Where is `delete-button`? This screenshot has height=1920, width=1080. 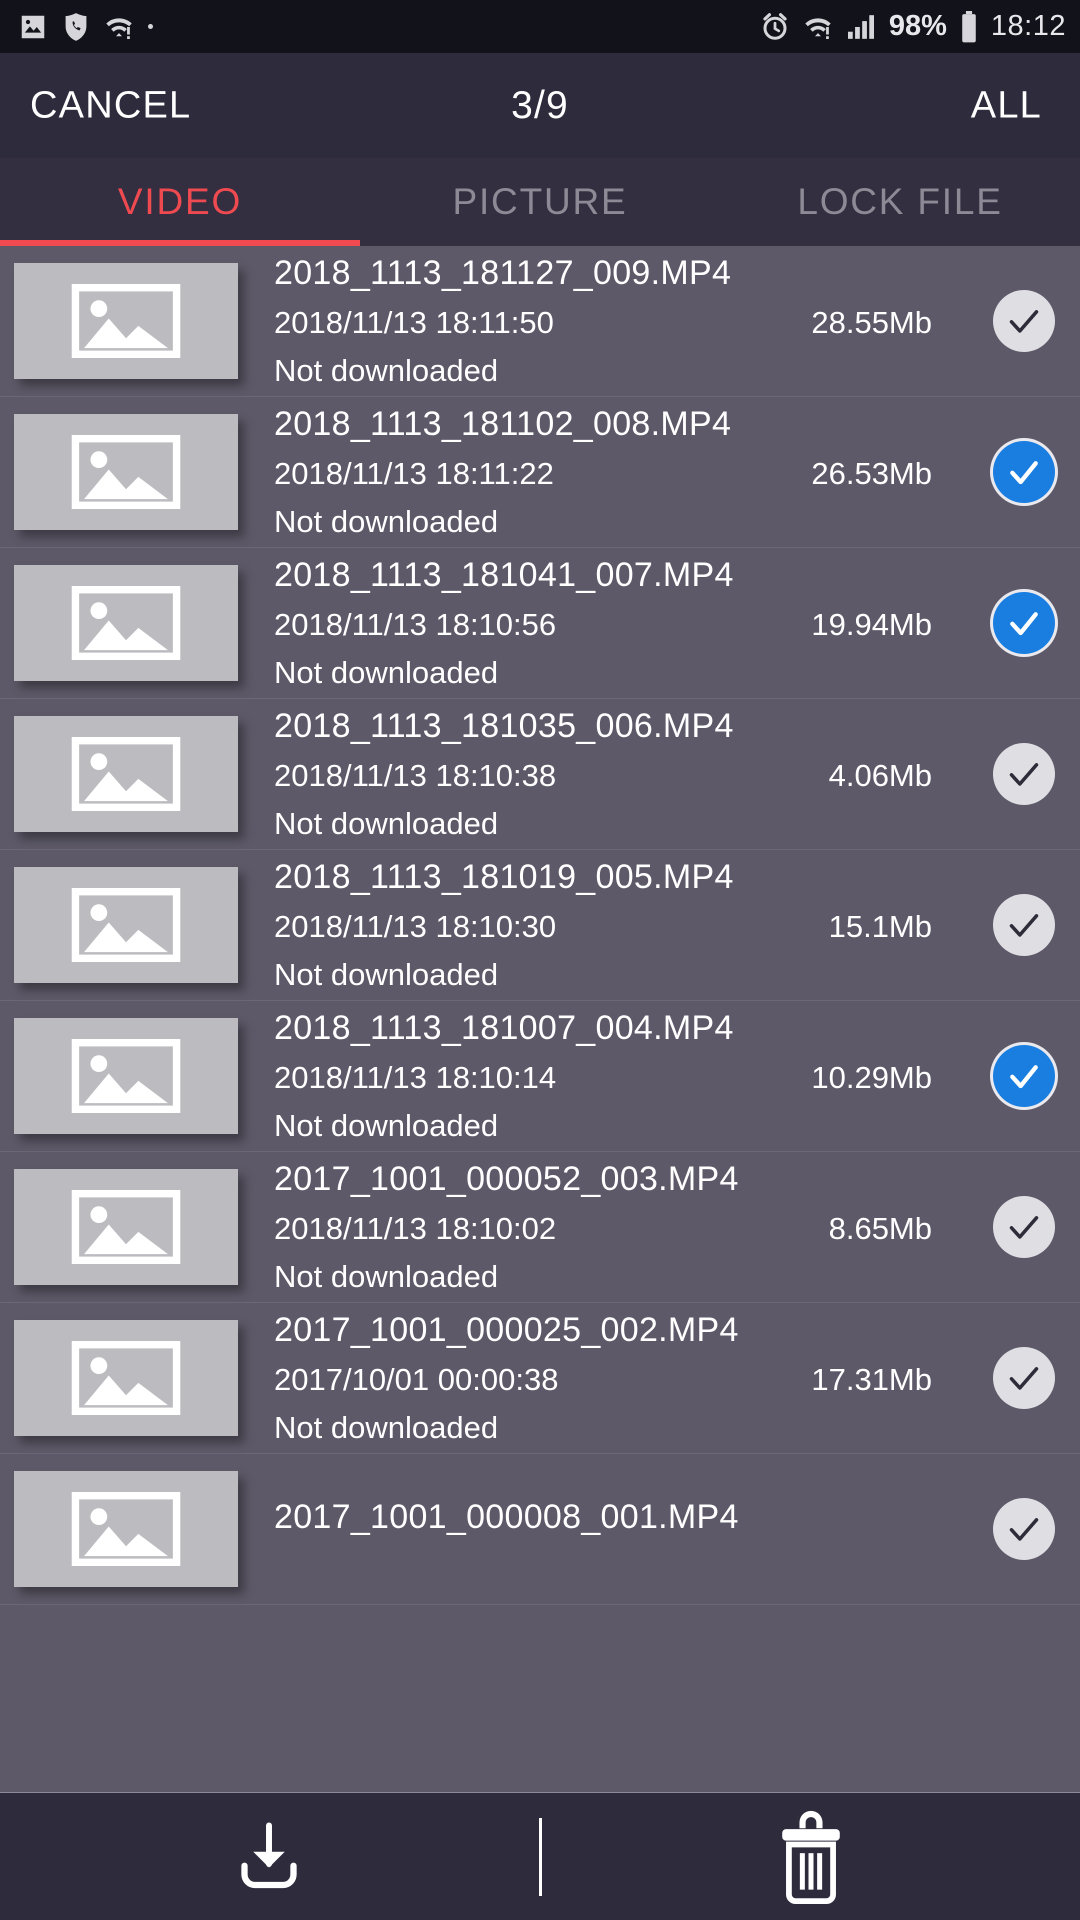 delete-button is located at coordinates (811, 1856).